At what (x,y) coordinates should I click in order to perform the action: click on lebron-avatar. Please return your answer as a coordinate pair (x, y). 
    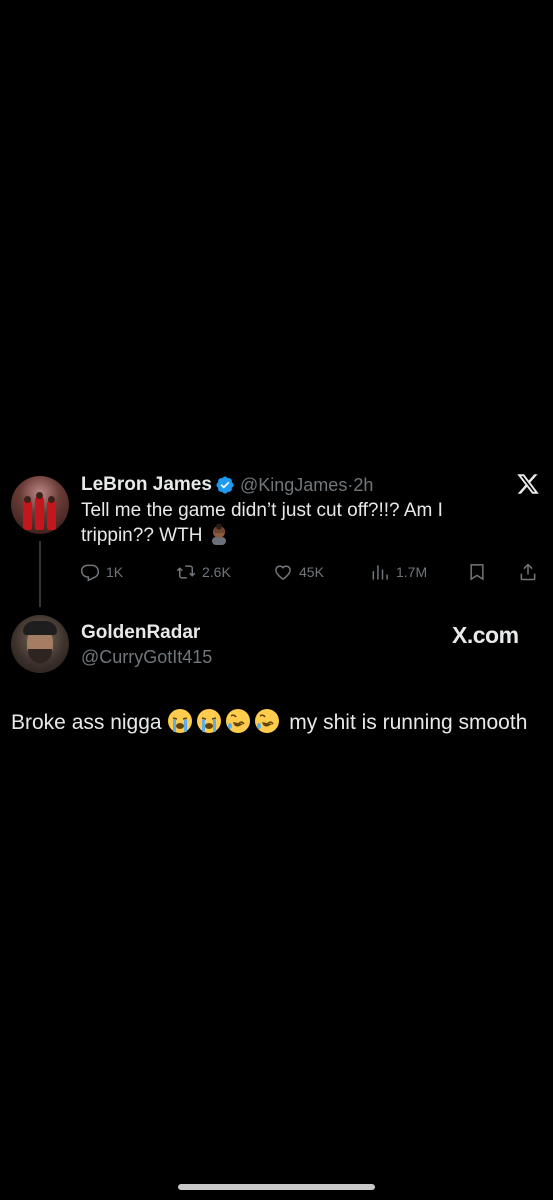
    Looking at the image, I should click on (40, 505).